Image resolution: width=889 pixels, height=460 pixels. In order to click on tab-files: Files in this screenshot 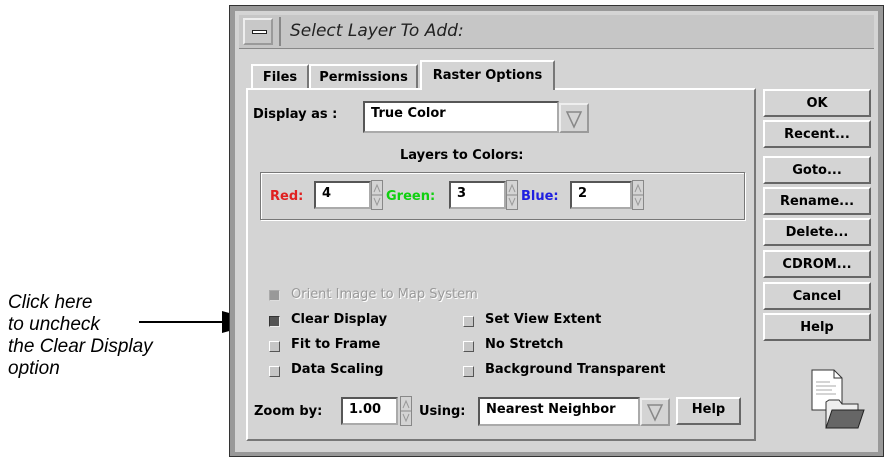, I will do `click(280, 76)`.